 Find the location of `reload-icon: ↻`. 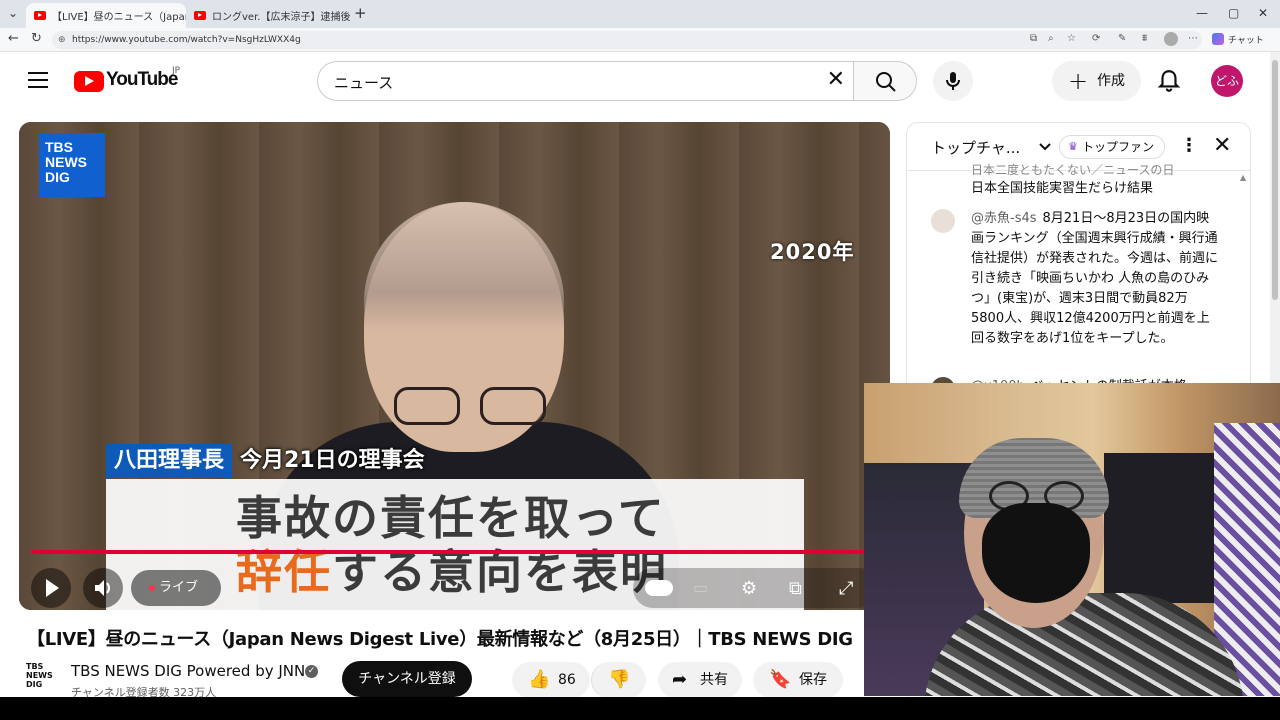

reload-icon: ↻ is located at coordinates (36, 38).